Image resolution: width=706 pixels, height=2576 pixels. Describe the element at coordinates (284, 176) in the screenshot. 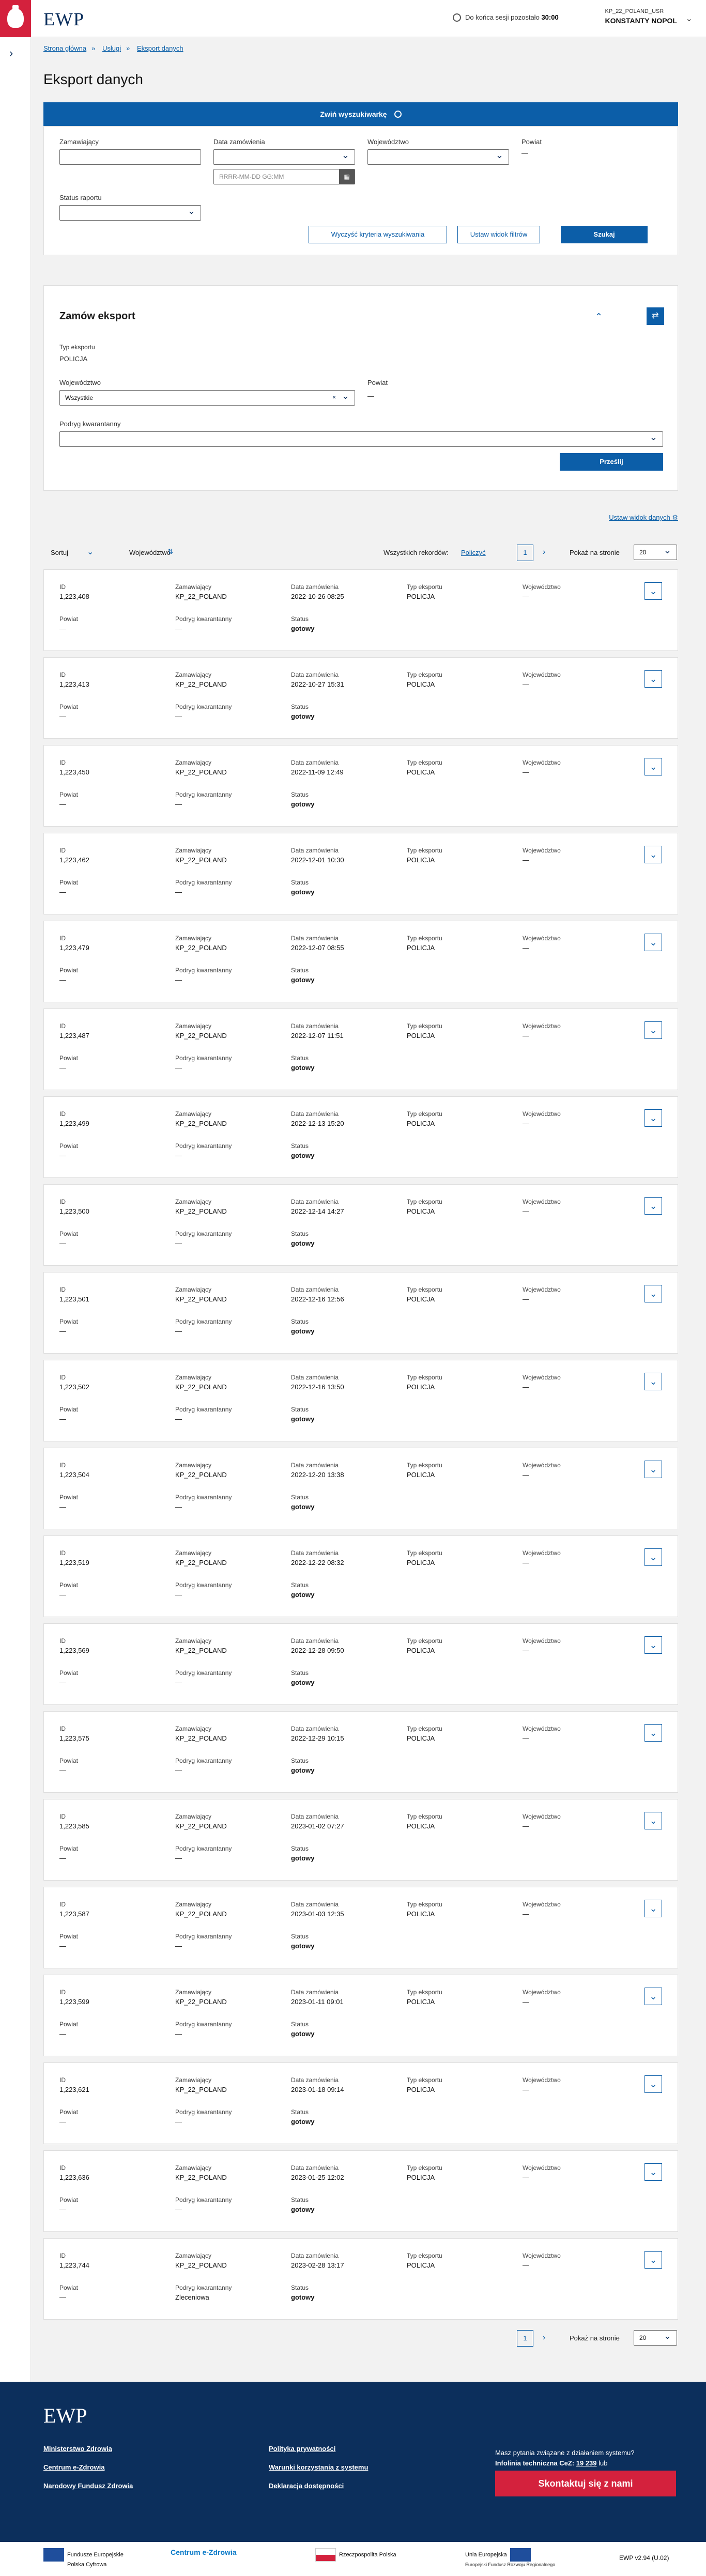

I see `date-input: RRRR-MM-DD GG:MM ▦` at that location.